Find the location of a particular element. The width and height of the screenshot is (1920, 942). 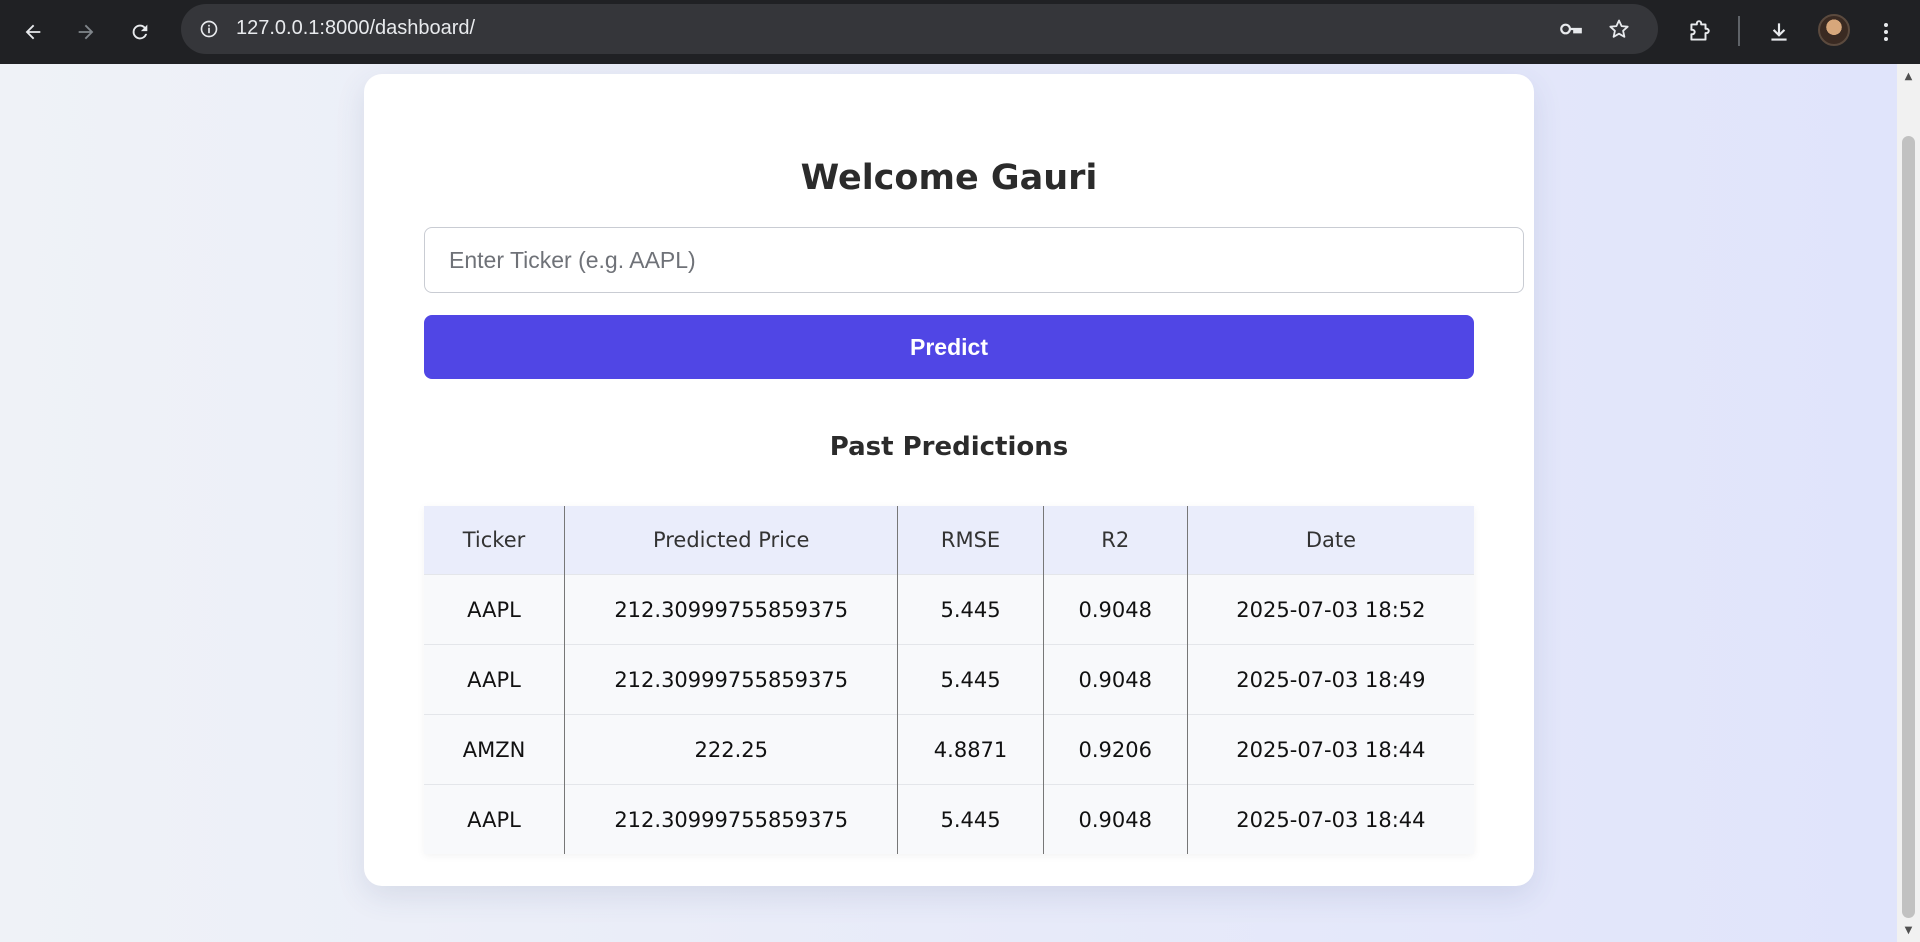

star-icon is located at coordinates (1619, 28).